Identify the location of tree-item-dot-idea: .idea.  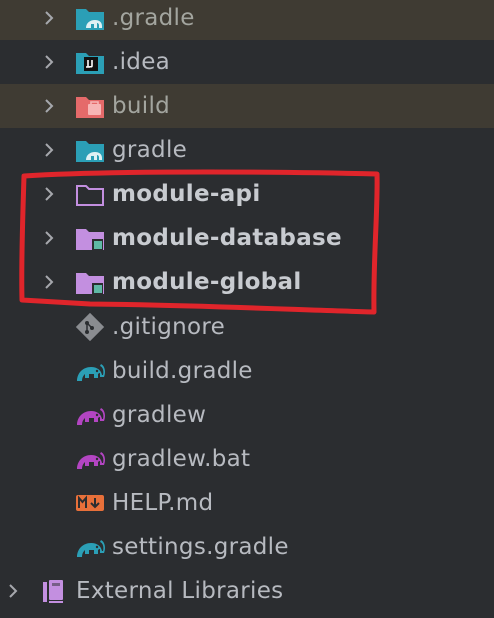
(247, 62).